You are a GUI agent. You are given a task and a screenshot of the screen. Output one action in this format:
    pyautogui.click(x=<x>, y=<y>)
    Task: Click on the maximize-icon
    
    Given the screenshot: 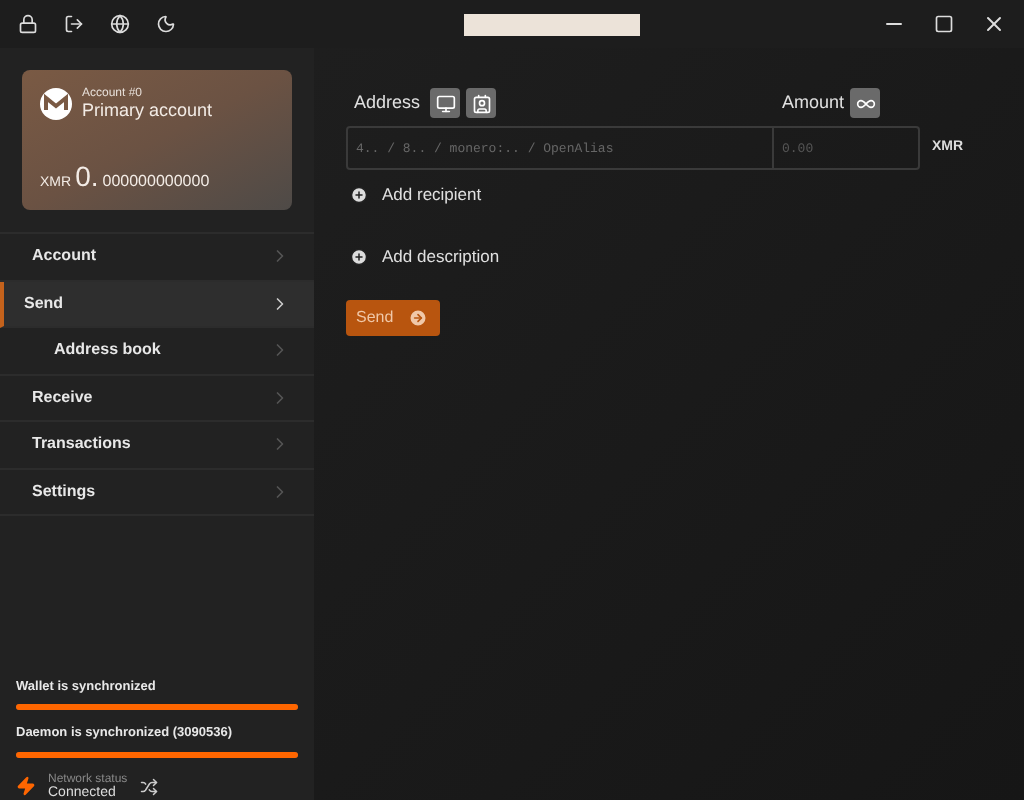 What is the action you would take?
    pyautogui.click(x=944, y=24)
    